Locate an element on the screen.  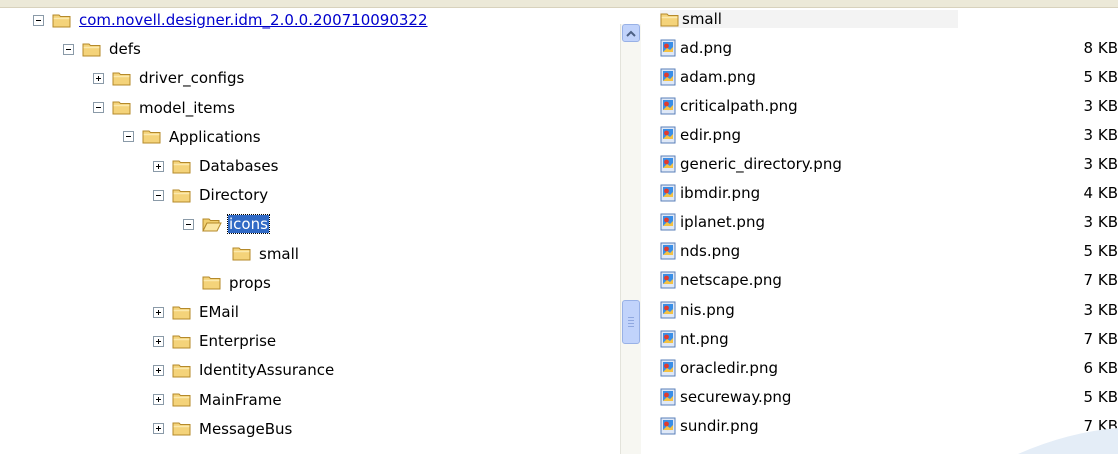
file-row: ibmdir.png 4 KB is located at coordinates (889, 193).